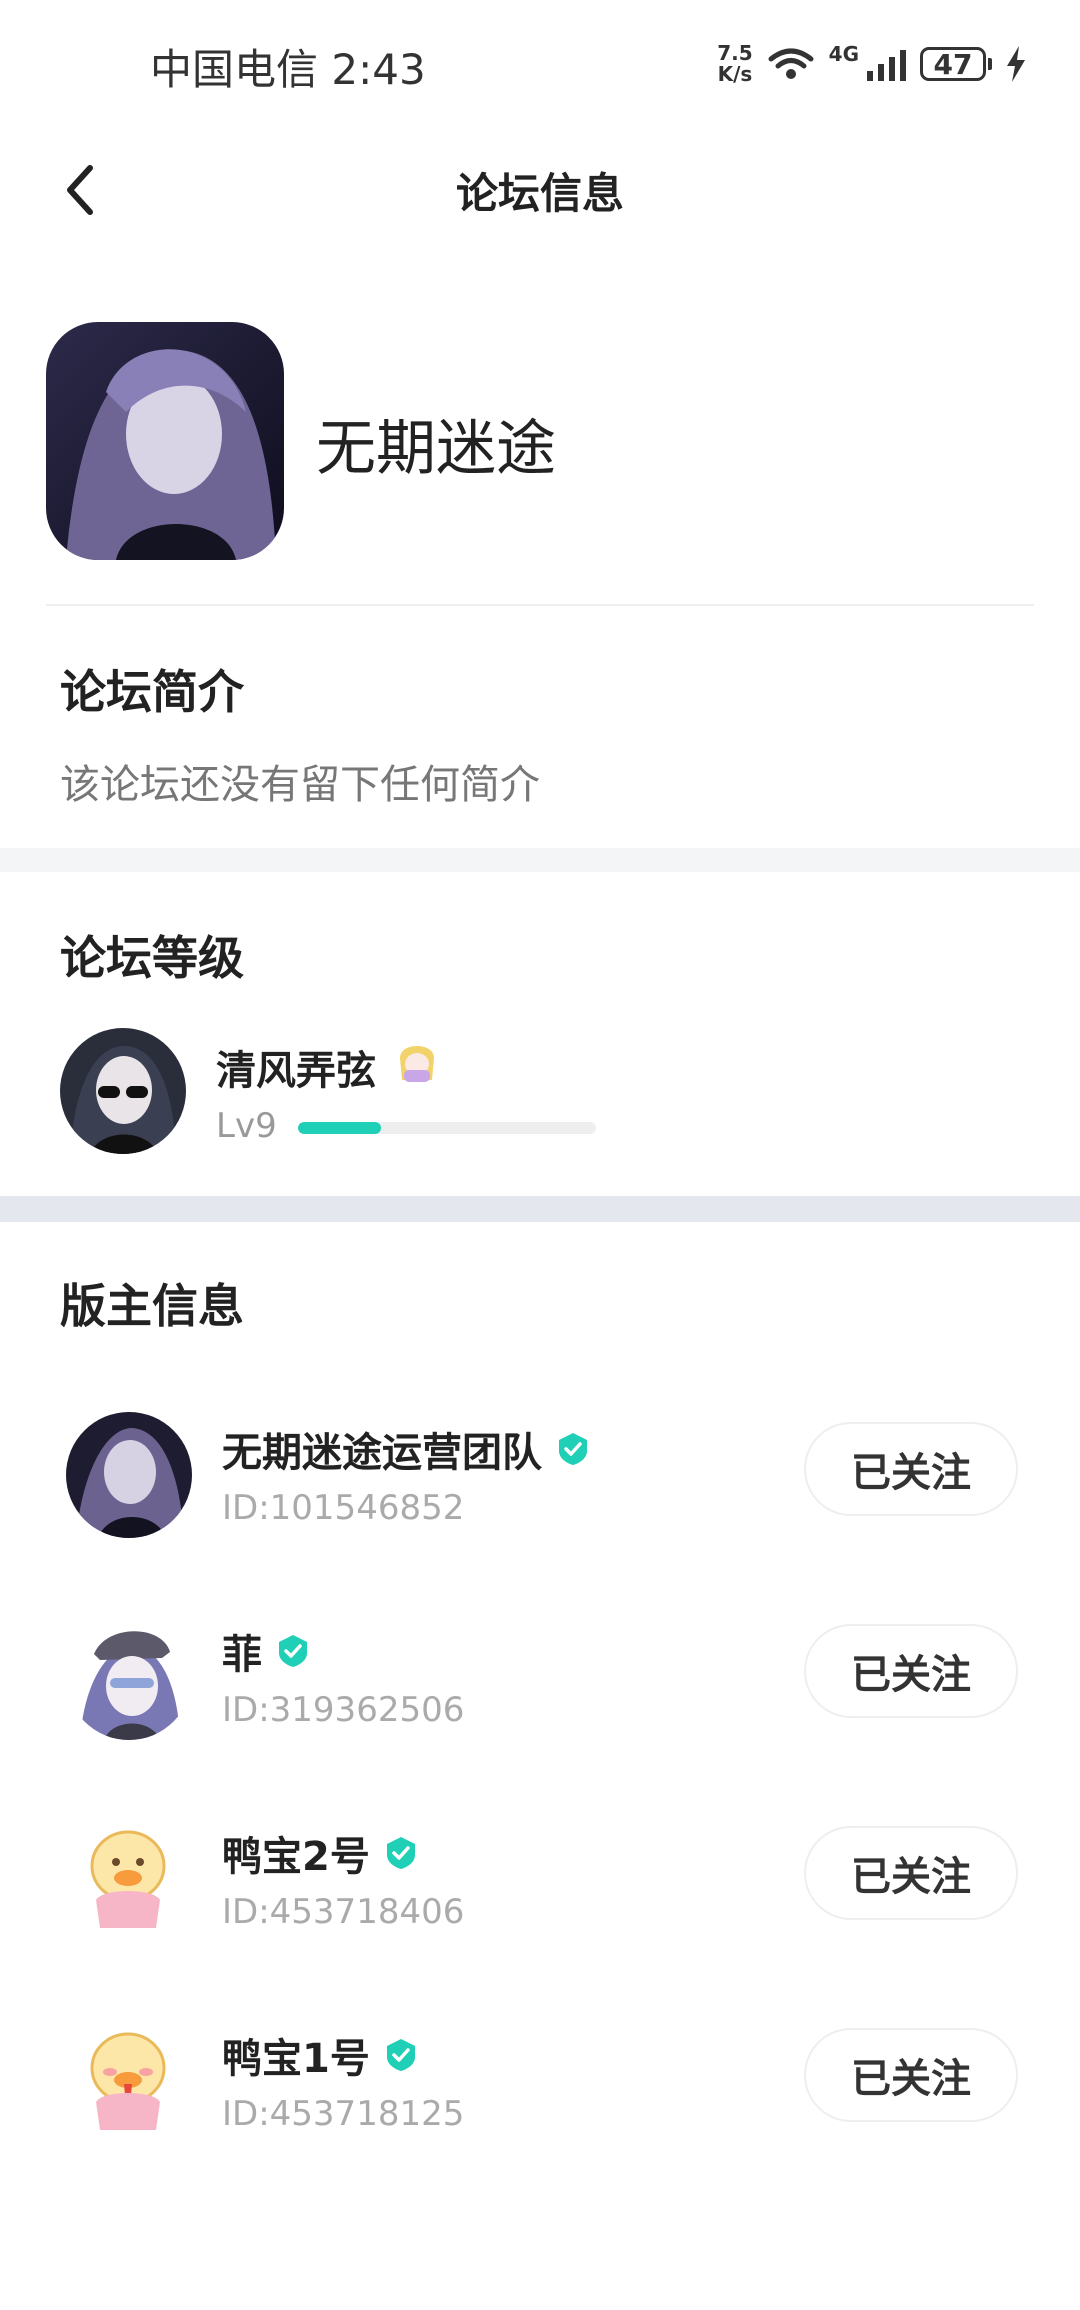 The width and height of the screenshot is (1080, 2310). Describe the element at coordinates (343, 1912) in the screenshot. I see `moderator-id: ID:453718406` at that location.